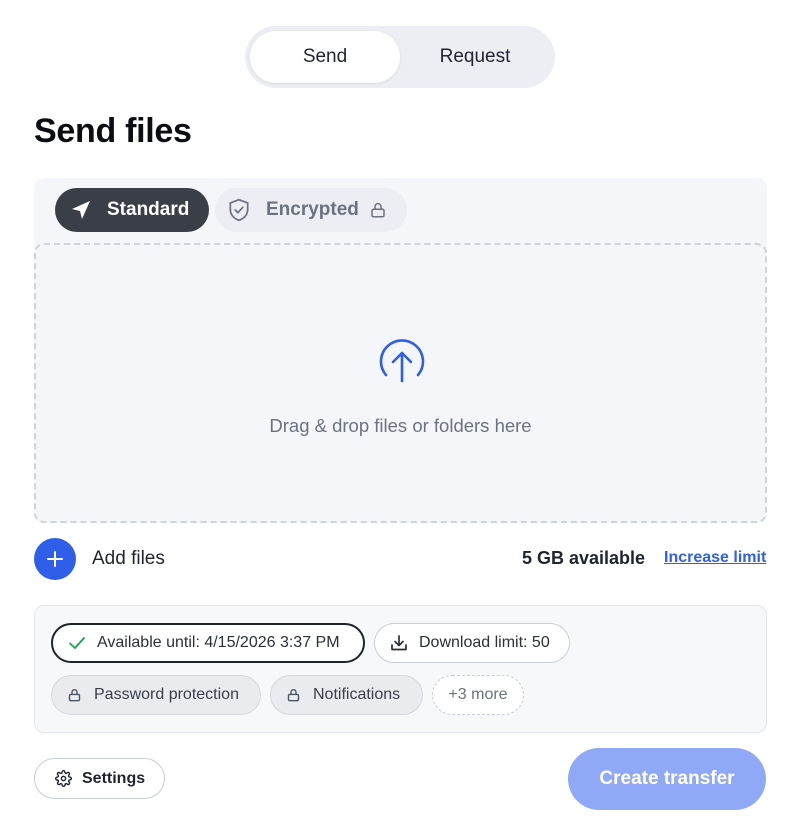 The width and height of the screenshot is (800, 831). I want to click on send-plane-icon, so click(81, 210).